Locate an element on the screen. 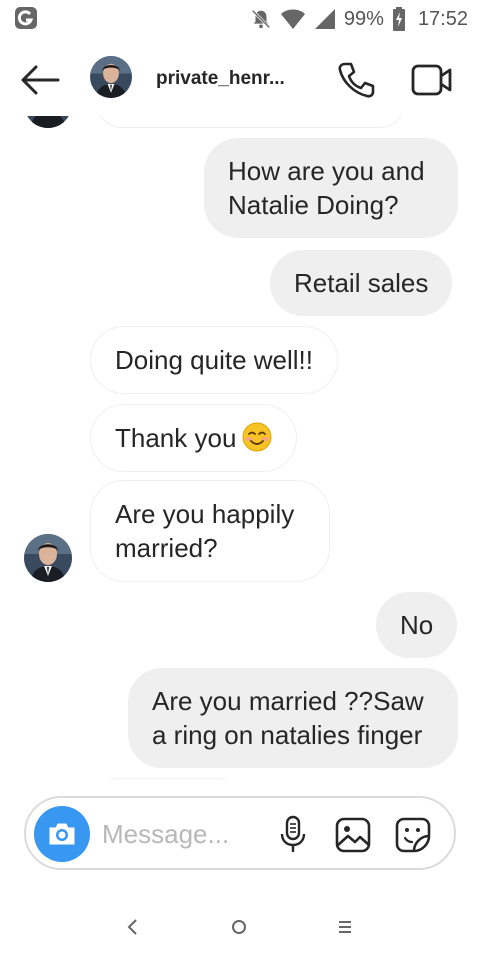 The image size is (480, 960). phone-icon is located at coordinates (356, 80).